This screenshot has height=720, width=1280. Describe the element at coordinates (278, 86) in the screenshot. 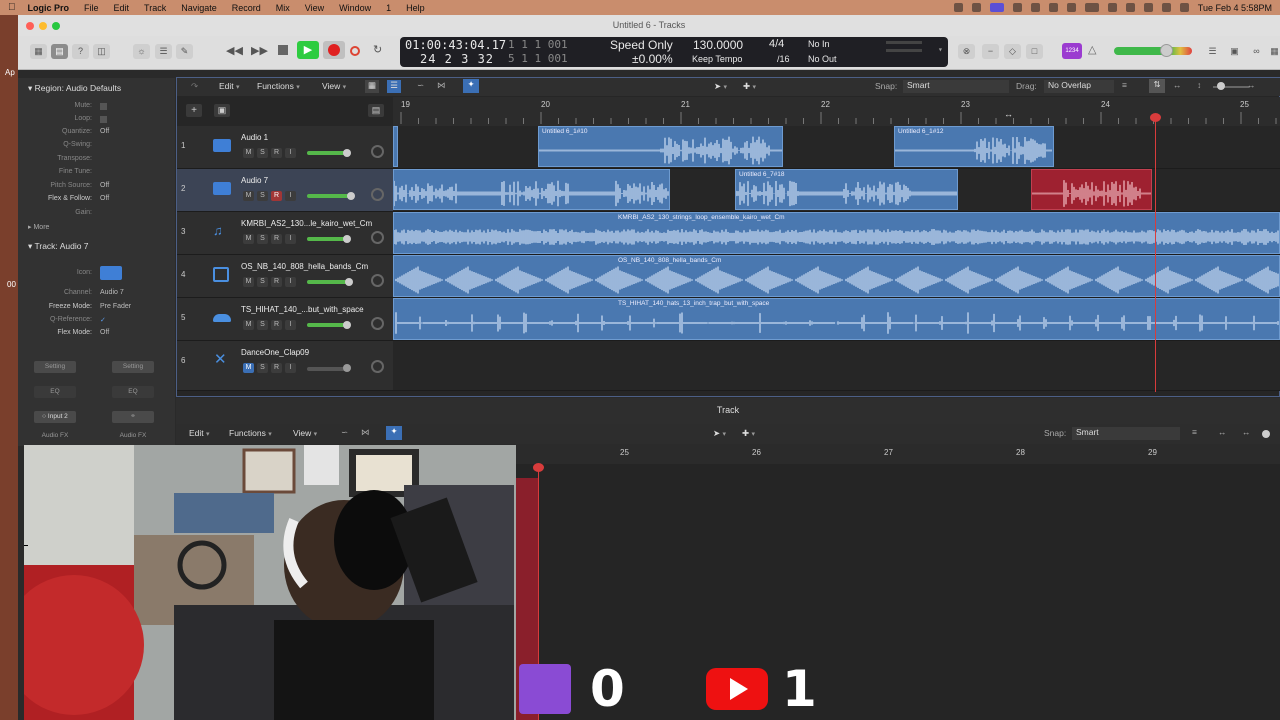

I see `functions-menu: Functions ▾` at that location.